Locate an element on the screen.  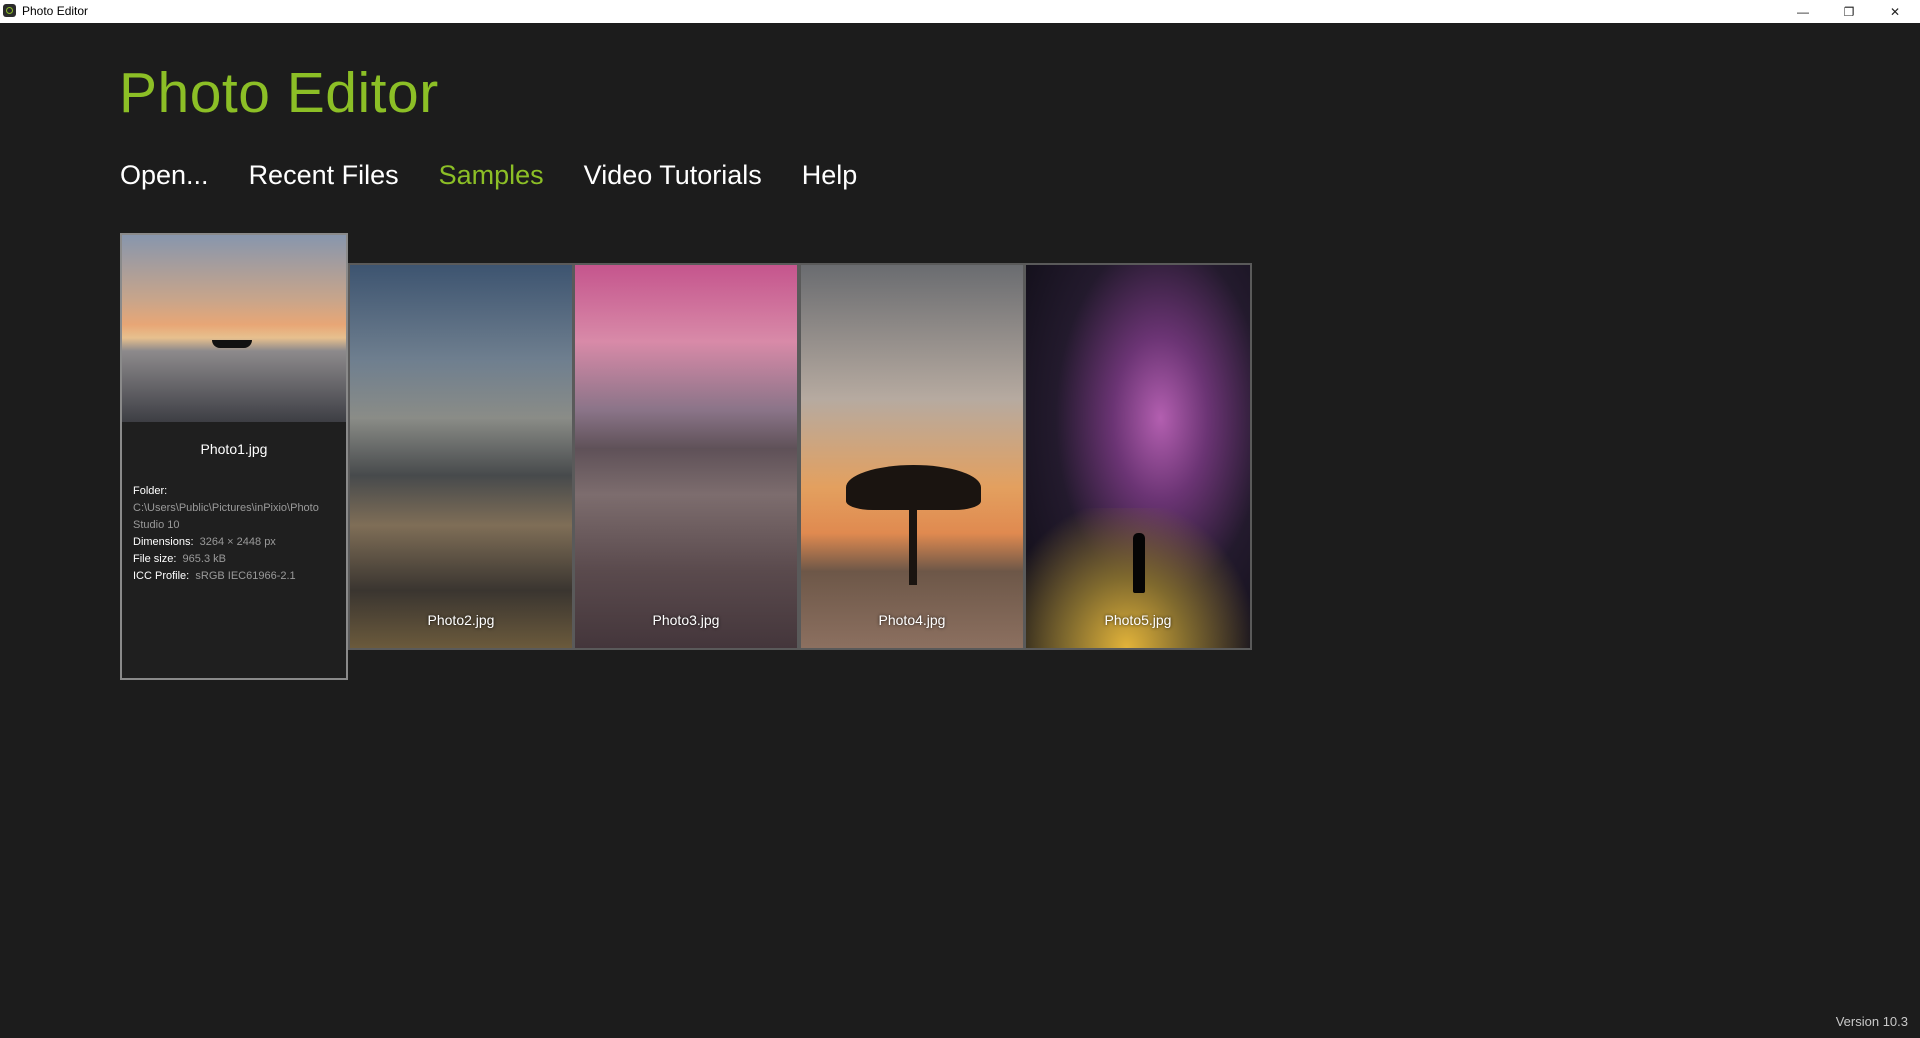
minimize-button: — is located at coordinates (1803, 11).